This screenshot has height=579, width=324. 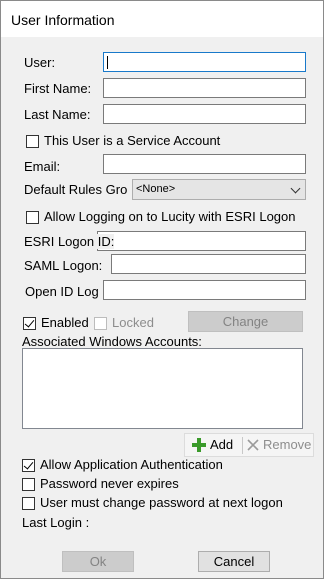 I want to click on default-rules-select: <None>, so click(x=219, y=189).